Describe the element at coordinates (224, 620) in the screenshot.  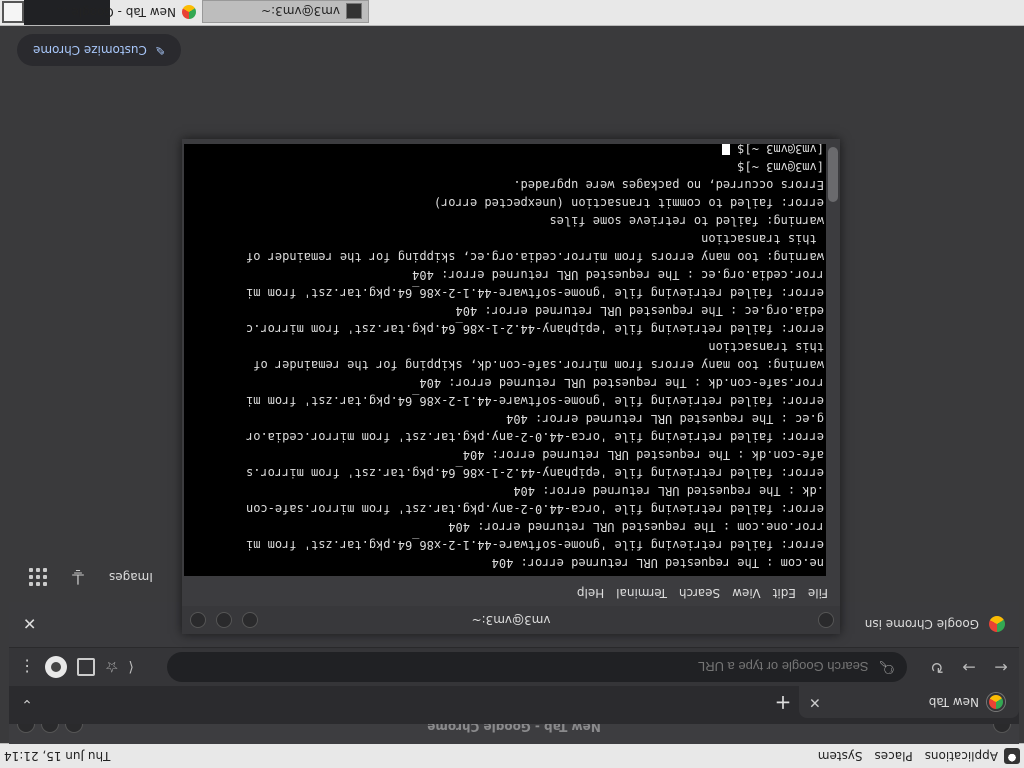
I see `terminal-maximize-icon` at that location.